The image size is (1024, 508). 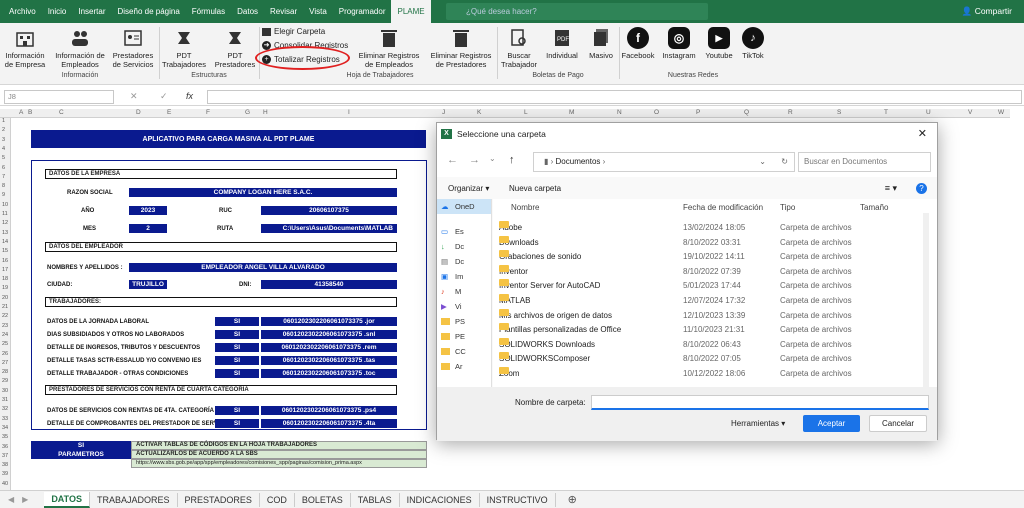 What do you see at coordinates (3, 177) in the screenshot?
I see `row-header: 7` at bounding box center [3, 177].